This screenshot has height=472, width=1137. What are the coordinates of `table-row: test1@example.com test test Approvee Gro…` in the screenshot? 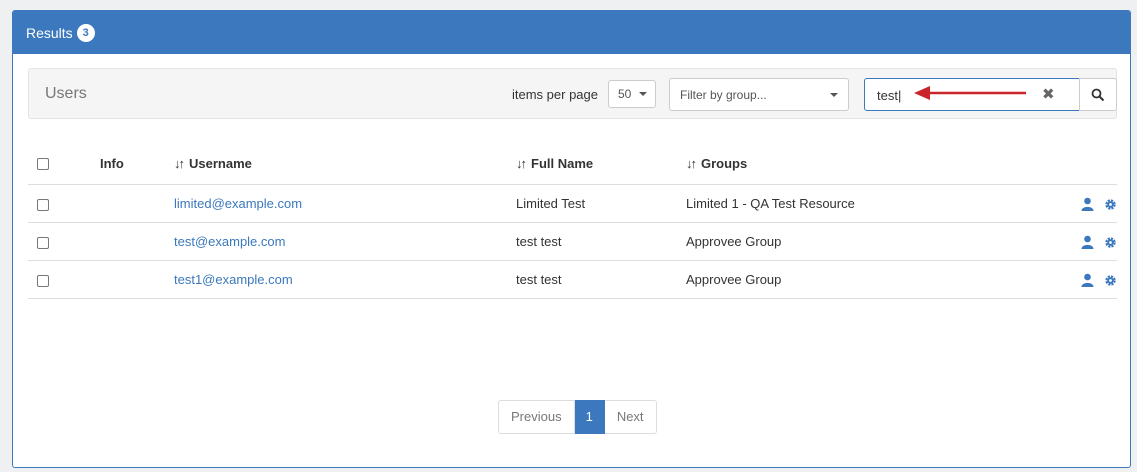 It's located at (572, 279).